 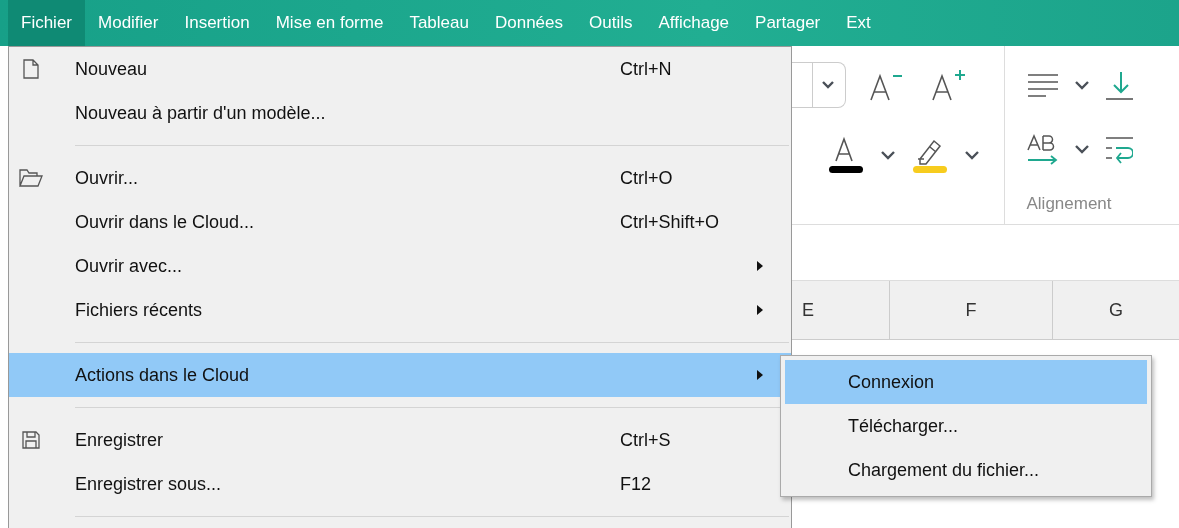 What do you see at coordinates (1116, 310) in the screenshot?
I see `column-header: G` at bounding box center [1116, 310].